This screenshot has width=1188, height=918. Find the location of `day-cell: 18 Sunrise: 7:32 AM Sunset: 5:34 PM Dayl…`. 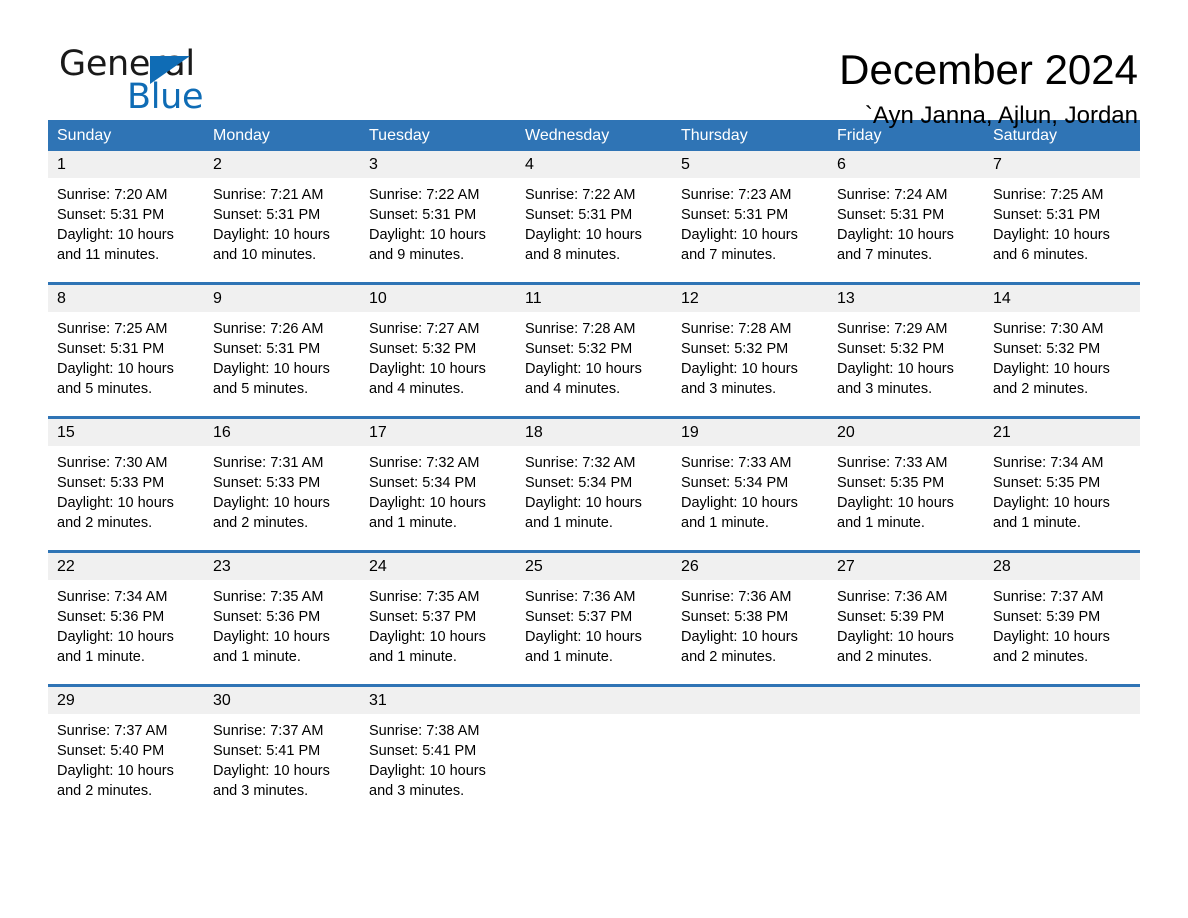

day-cell: 18 Sunrise: 7:32 AM Sunset: 5:34 PM Dayl… is located at coordinates (594, 484).